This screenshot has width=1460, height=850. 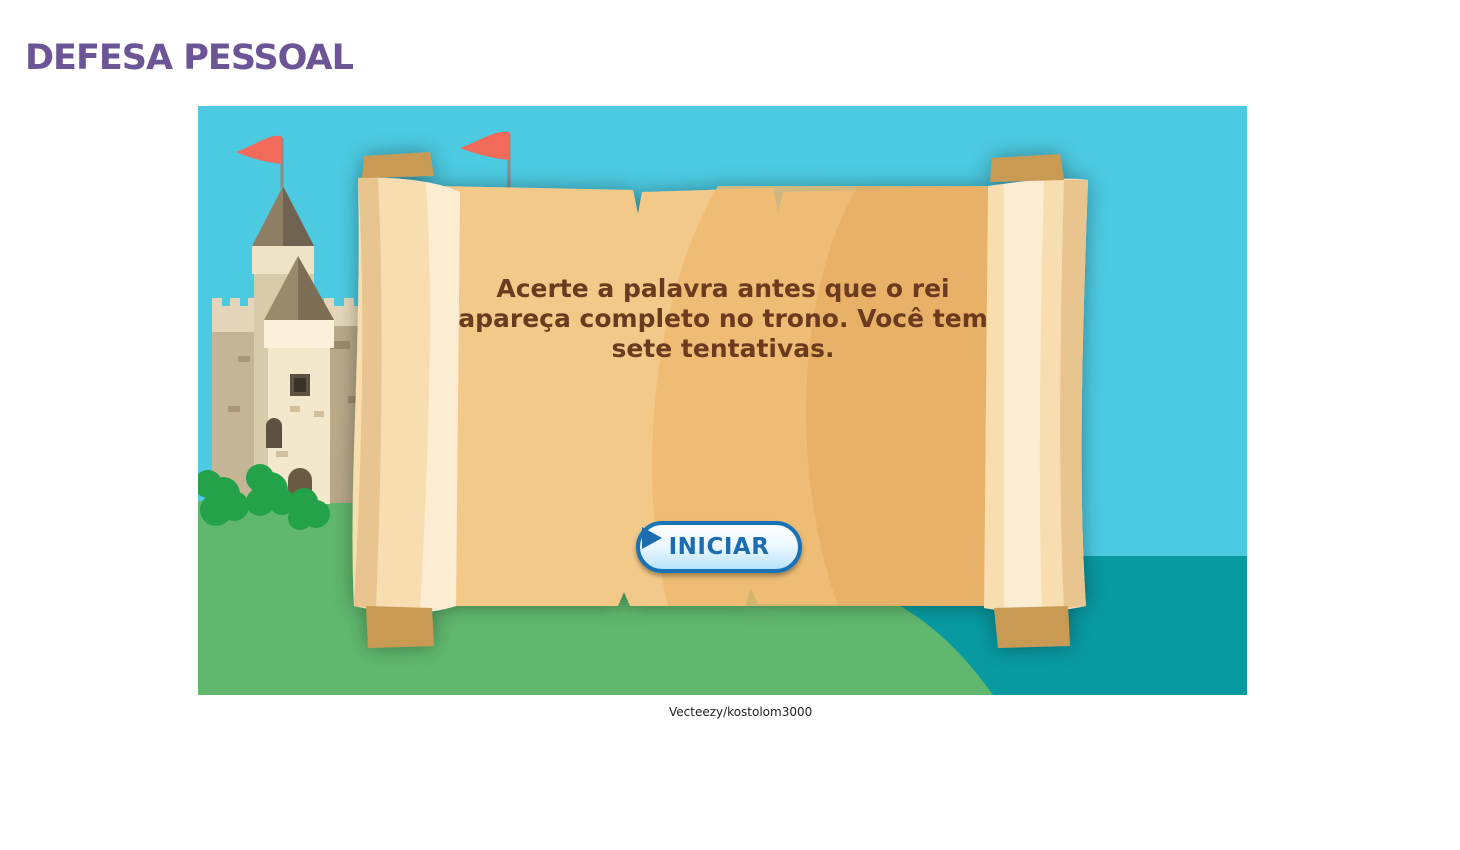 I want to click on page-title: DEFESA PESSOAL, so click(x=189, y=58).